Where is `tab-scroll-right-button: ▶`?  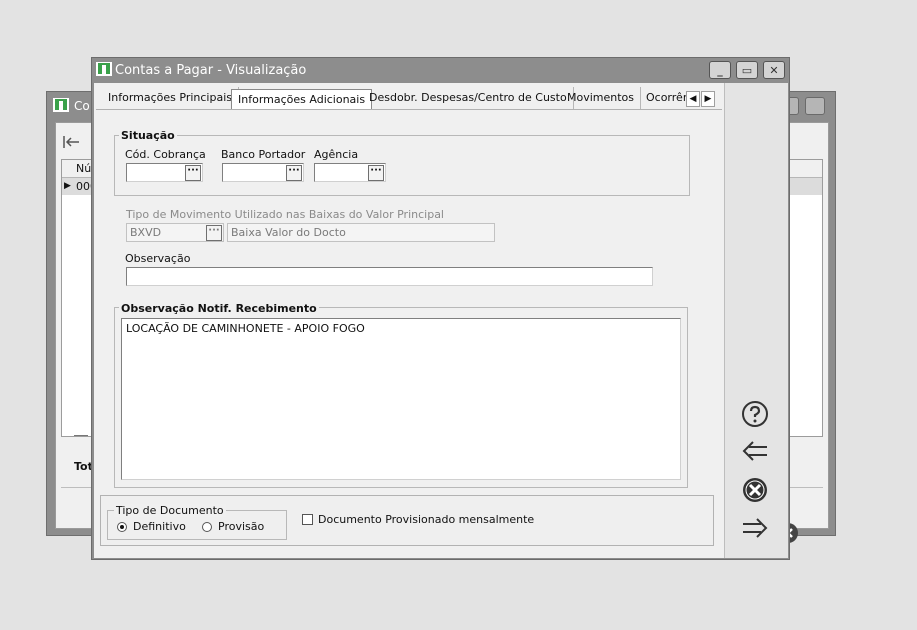 tab-scroll-right-button: ▶ is located at coordinates (708, 99).